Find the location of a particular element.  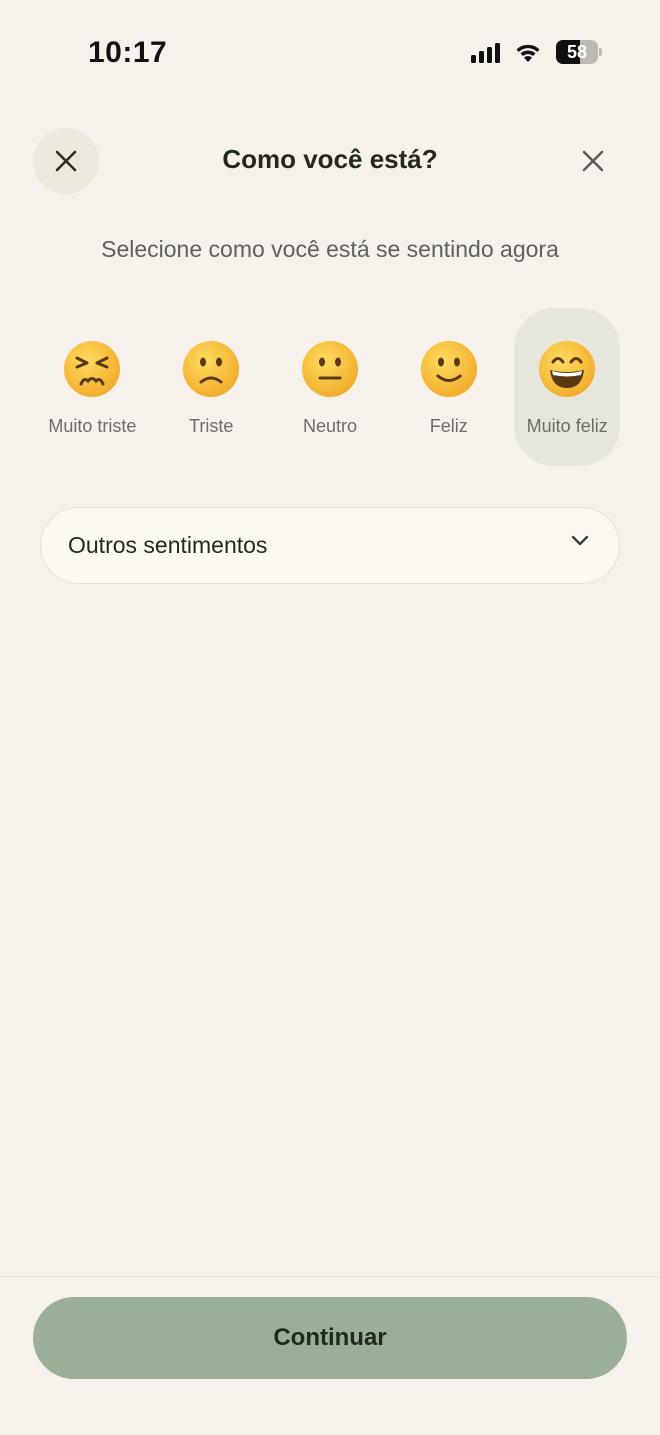

continue-button: Continuar is located at coordinates (330, 1338).